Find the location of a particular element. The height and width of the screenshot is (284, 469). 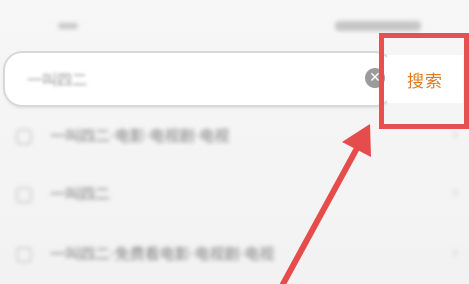

search-input is located at coordinates (187, 79).